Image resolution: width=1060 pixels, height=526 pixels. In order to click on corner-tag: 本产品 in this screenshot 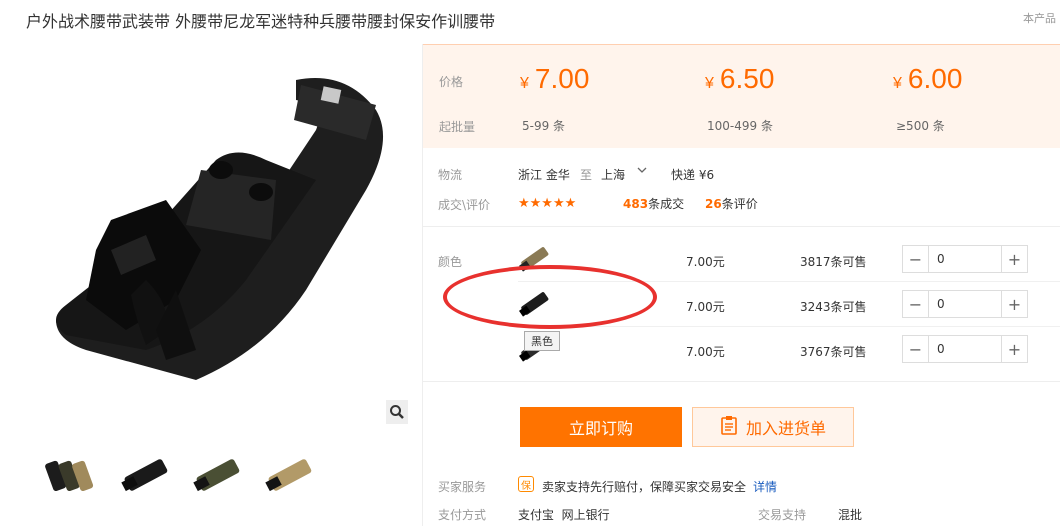, I will do `click(1039, 18)`.